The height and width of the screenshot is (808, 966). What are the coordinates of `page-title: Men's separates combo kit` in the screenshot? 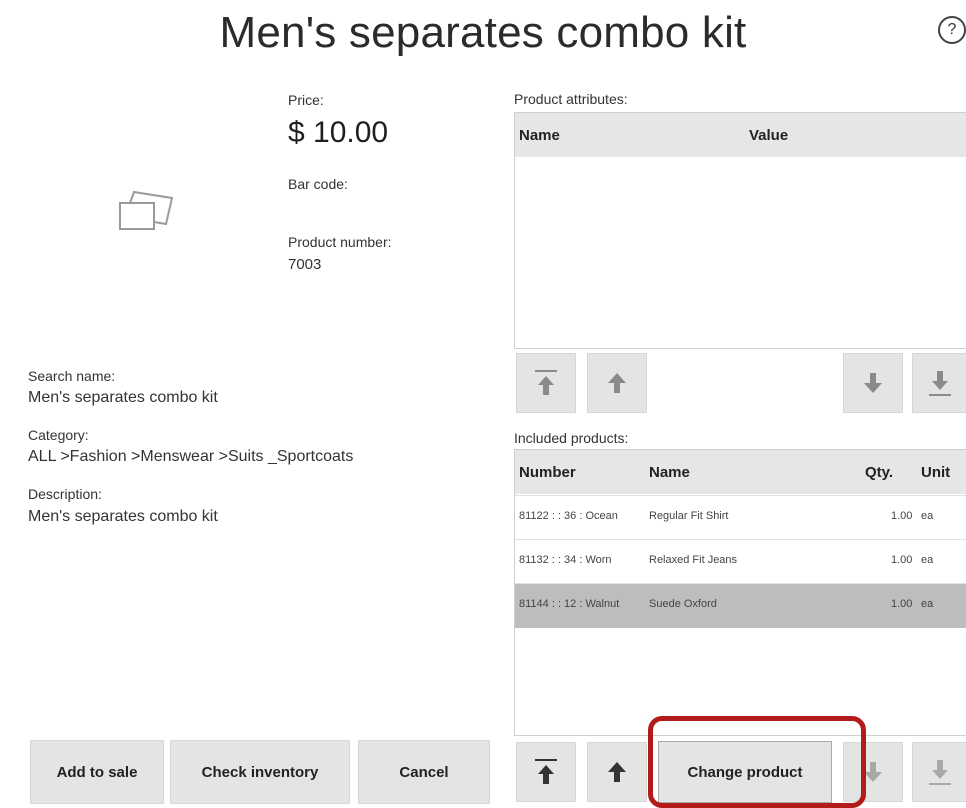 It's located at (483, 32).